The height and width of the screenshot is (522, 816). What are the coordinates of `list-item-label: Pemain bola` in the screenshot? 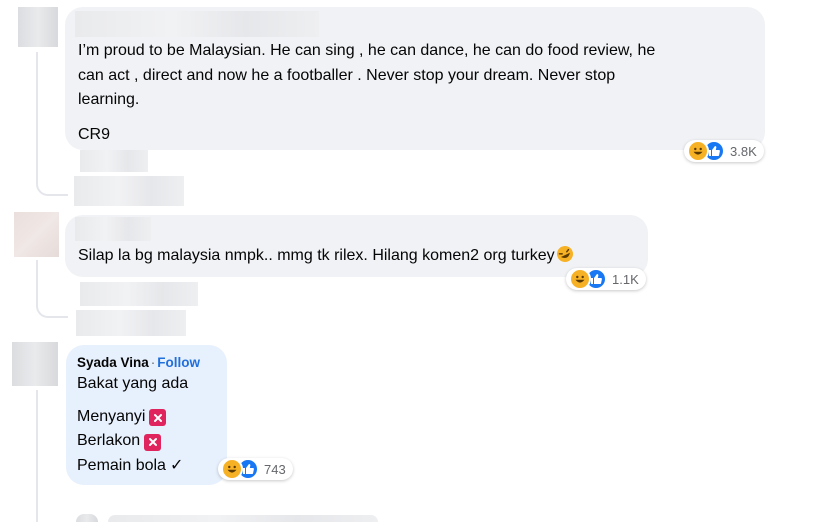 It's located at (121, 465).